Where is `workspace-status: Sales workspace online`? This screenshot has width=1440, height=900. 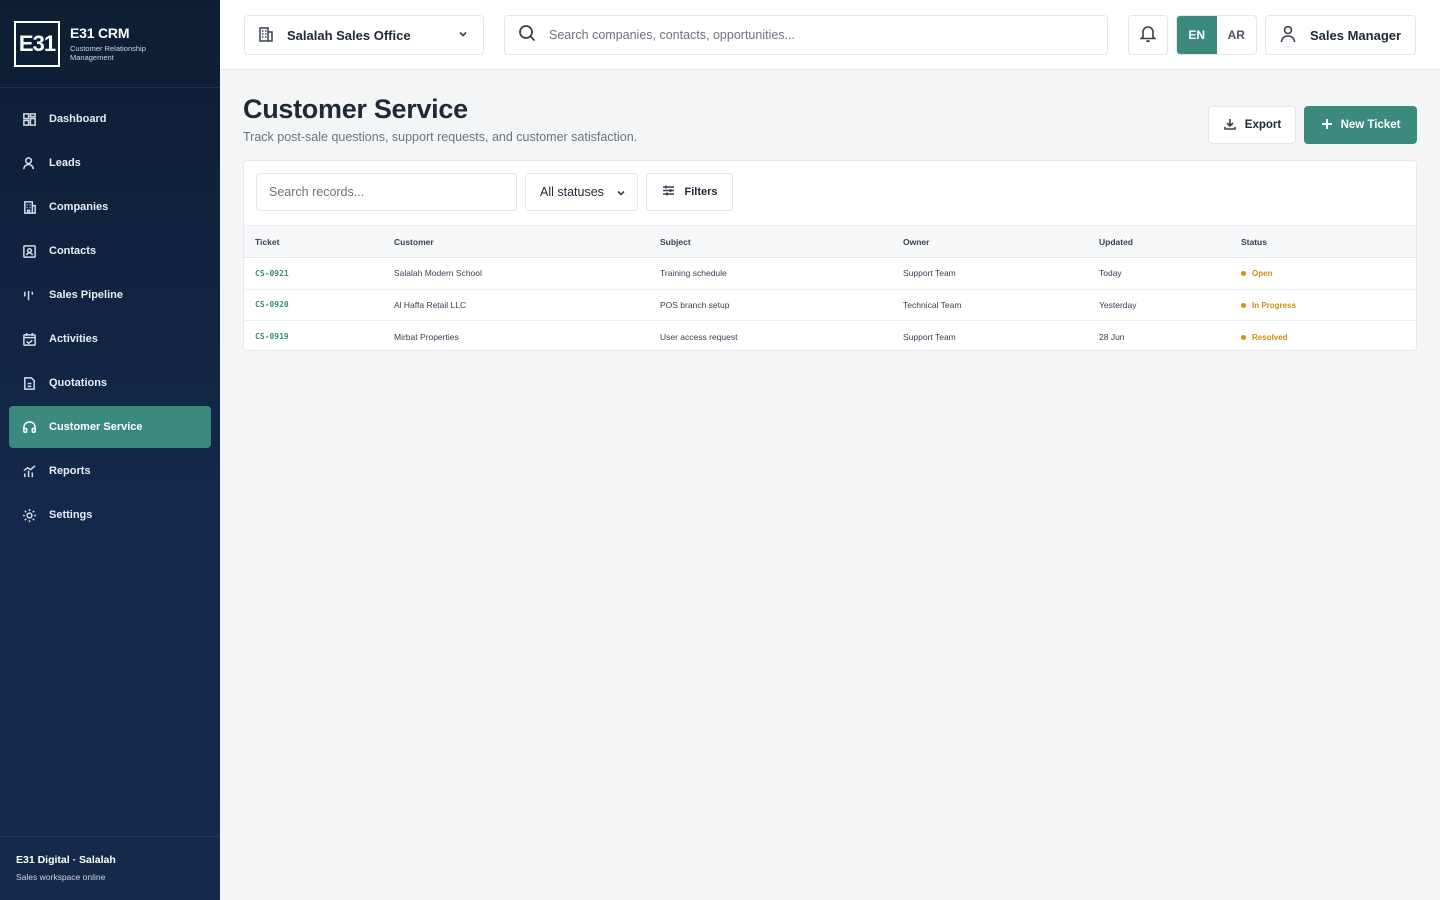
workspace-status: Sales workspace online is located at coordinates (61, 877).